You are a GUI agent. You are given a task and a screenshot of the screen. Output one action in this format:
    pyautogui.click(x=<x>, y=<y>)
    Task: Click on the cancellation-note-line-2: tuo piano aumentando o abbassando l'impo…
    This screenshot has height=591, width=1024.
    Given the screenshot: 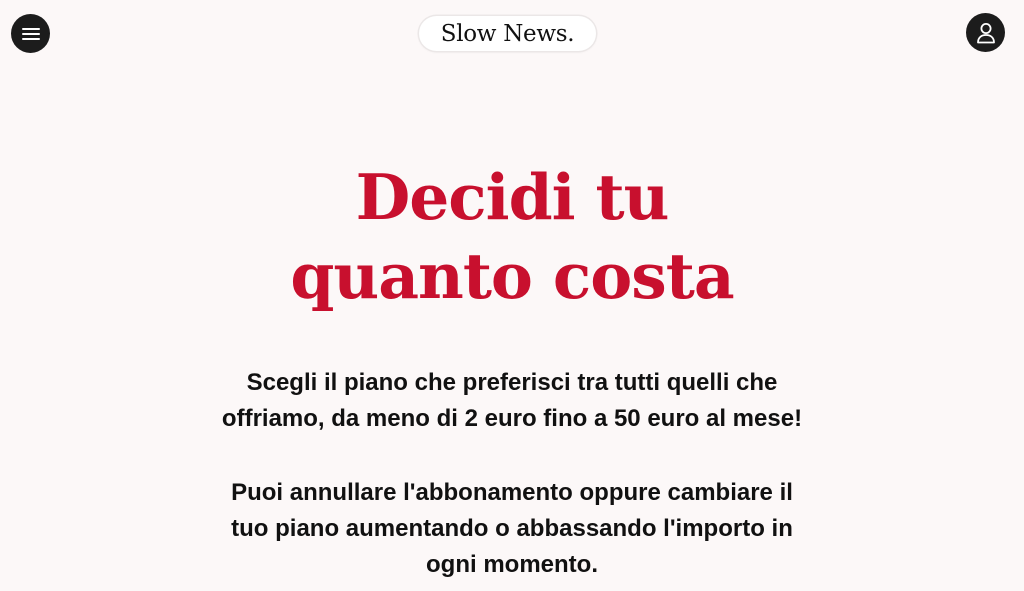 What is the action you would take?
    pyautogui.click(x=512, y=528)
    